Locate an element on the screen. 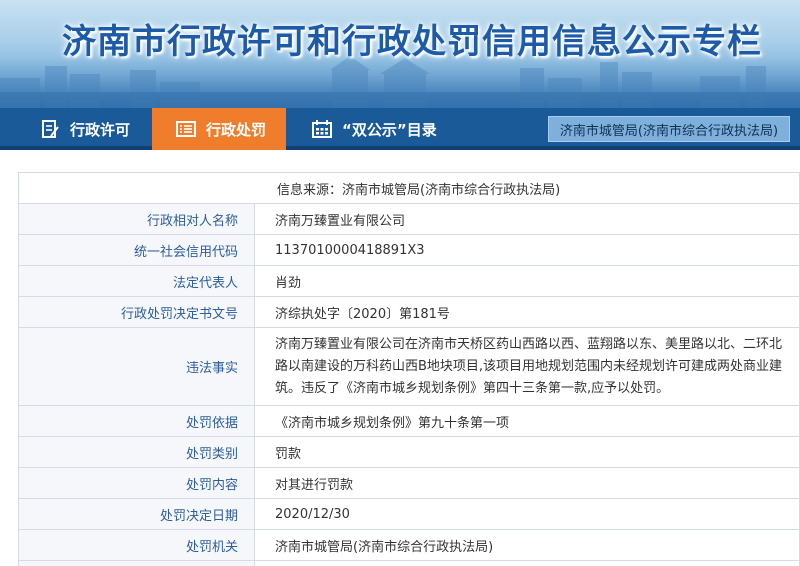 The image size is (800, 566). table-row: 行政处罚决定书文号 济综执处字〔2020〕第181号 is located at coordinates (409, 312).